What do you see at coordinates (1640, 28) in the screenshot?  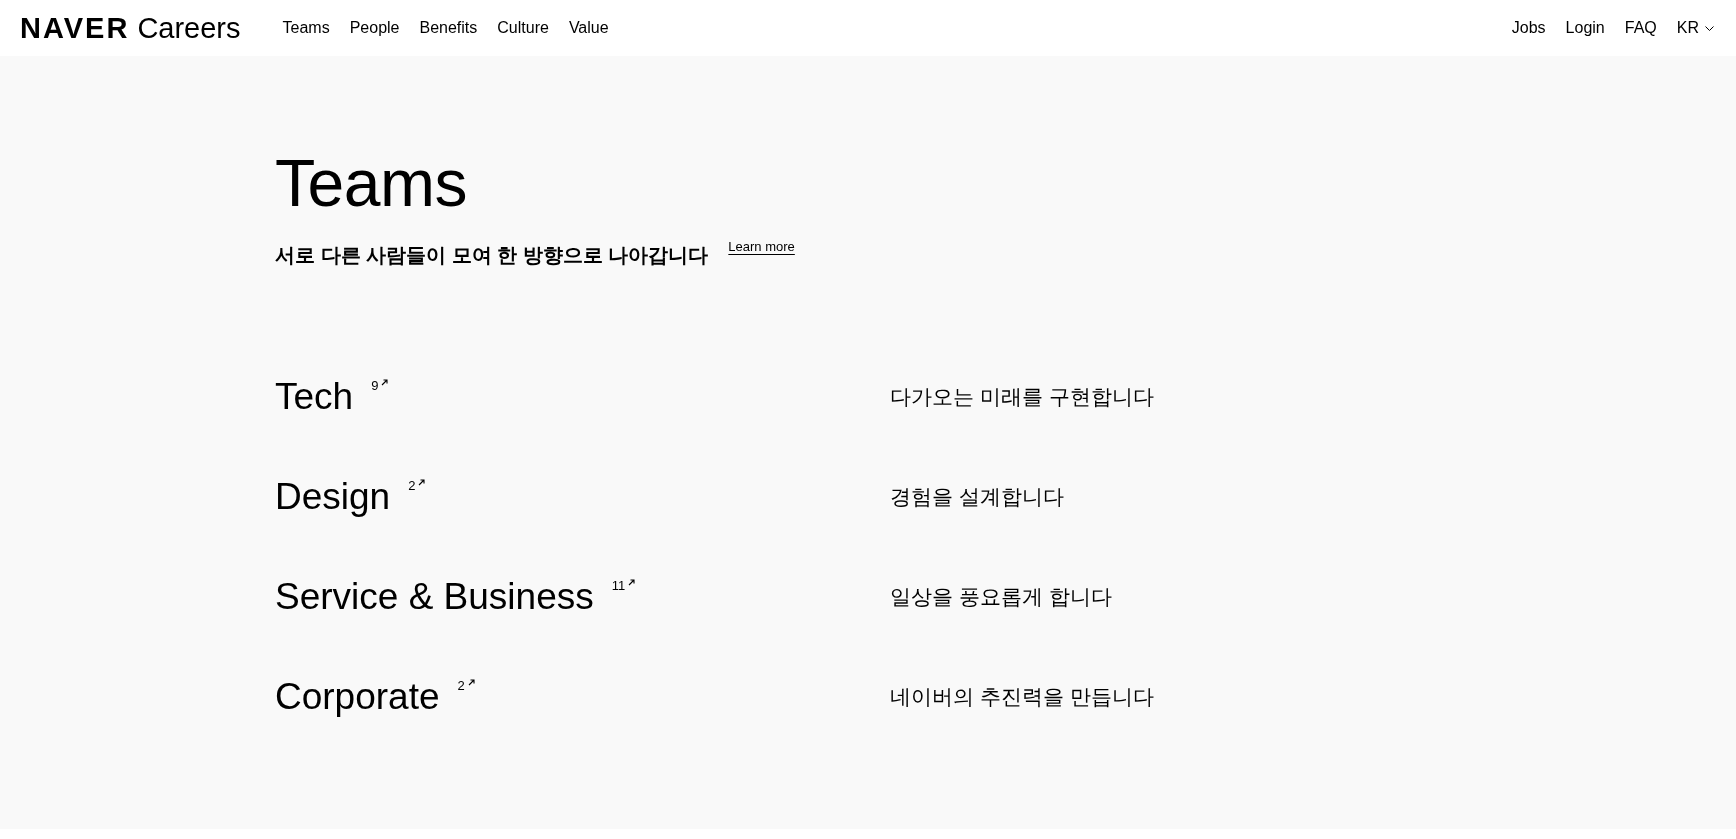 I see `utility-link: FAQ` at bounding box center [1640, 28].